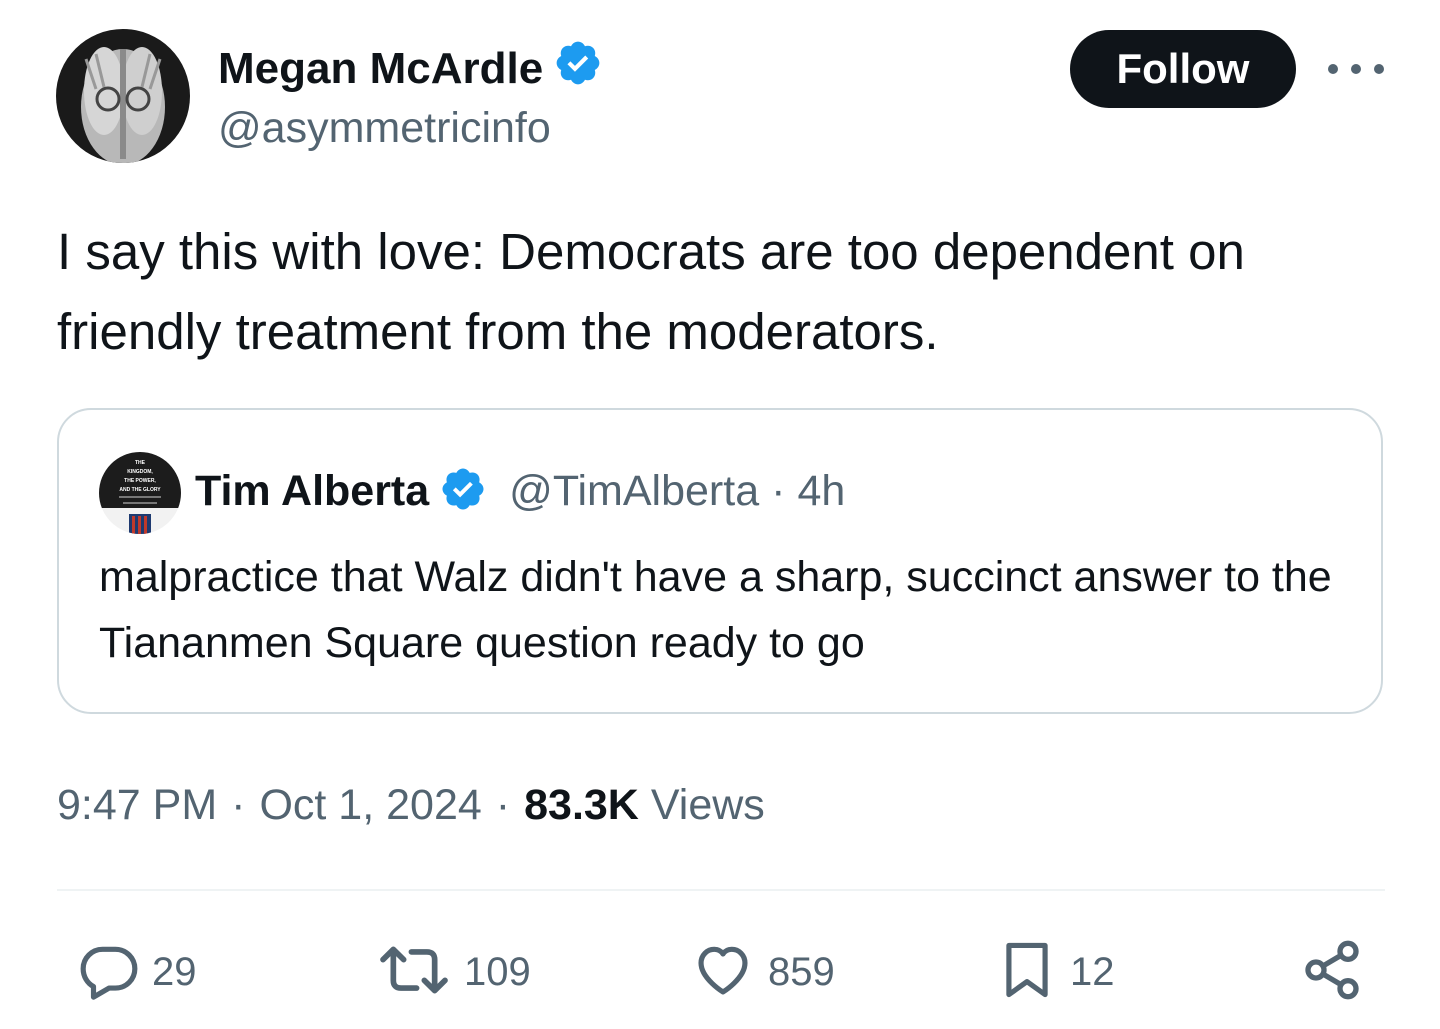  What do you see at coordinates (384, 128) in the screenshot?
I see `author-handle: @asymmetricinfo` at bounding box center [384, 128].